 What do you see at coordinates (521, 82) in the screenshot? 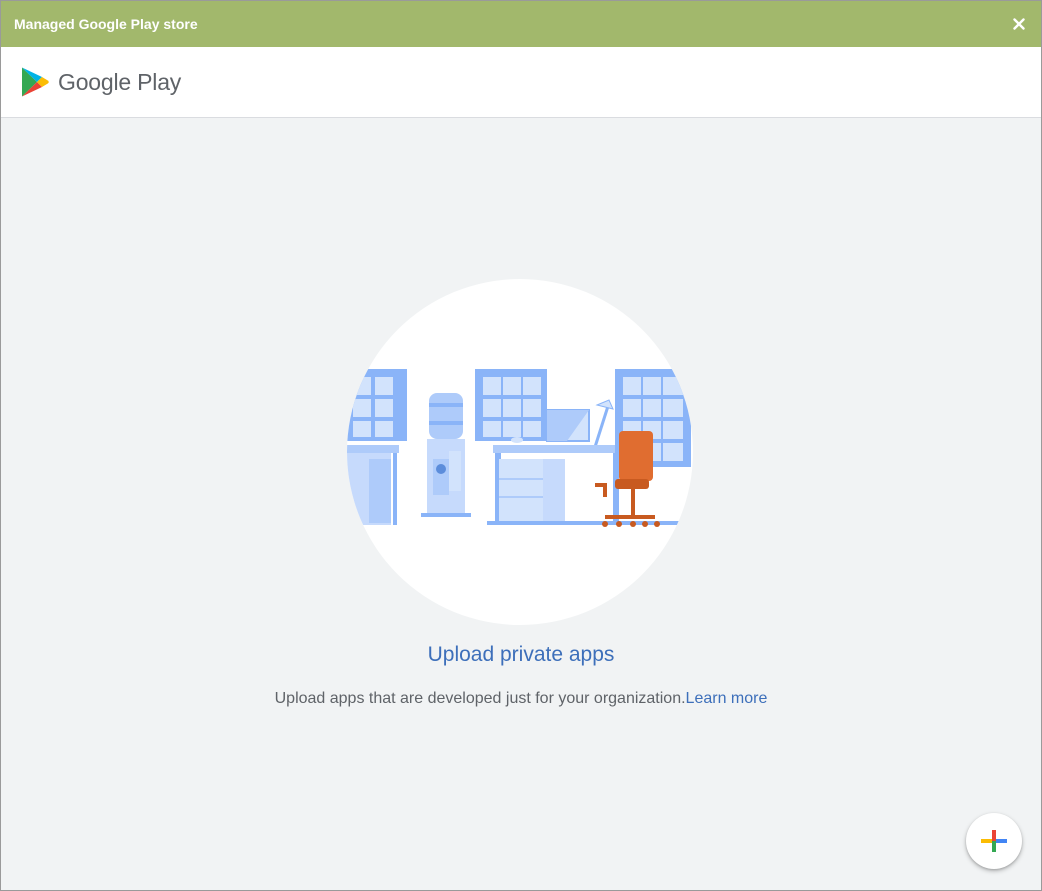
I see `store-header: Google Play` at bounding box center [521, 82].